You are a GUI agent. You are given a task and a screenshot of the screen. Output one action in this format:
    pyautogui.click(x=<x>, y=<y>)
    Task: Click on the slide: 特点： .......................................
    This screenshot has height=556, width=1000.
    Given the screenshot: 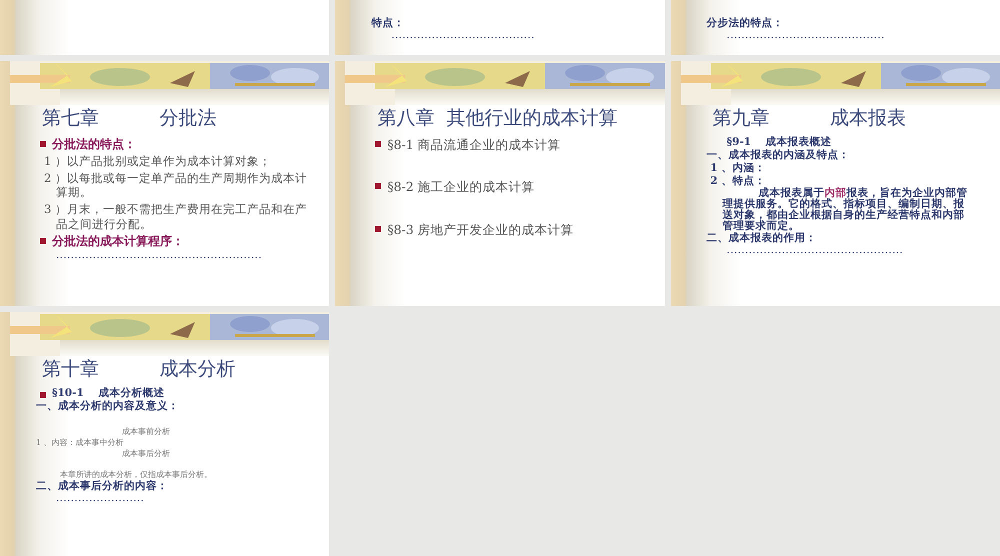 What is the action you would take?
    pyautogui.click(x=500, y=27)
    